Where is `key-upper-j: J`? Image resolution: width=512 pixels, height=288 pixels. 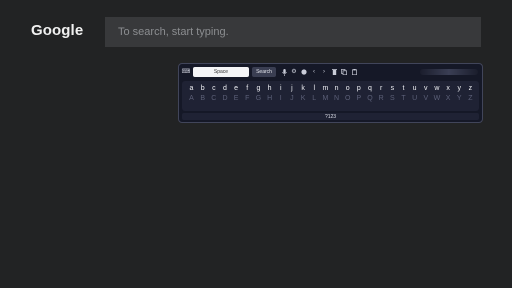
key-upper-j: J is located at coordinates (291, 98).